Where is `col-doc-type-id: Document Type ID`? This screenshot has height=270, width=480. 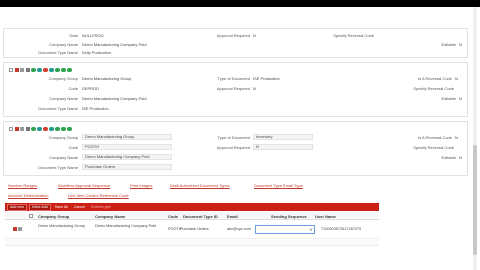 col-doc-type-id: Document Type ID is located at coordinates (200, 216).